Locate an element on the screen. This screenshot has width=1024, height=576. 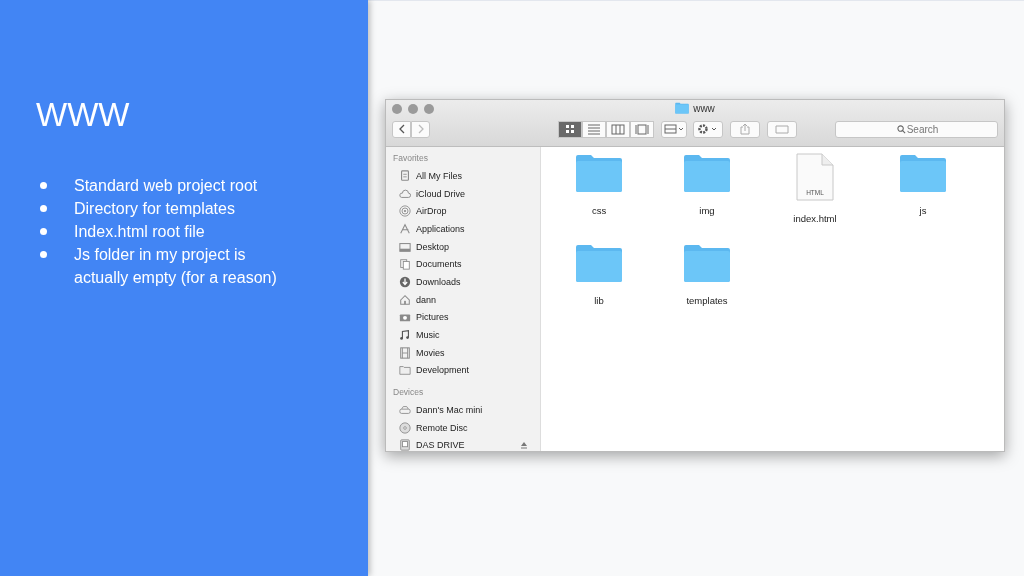
desktop-icon is located at coordinates (405, 246).